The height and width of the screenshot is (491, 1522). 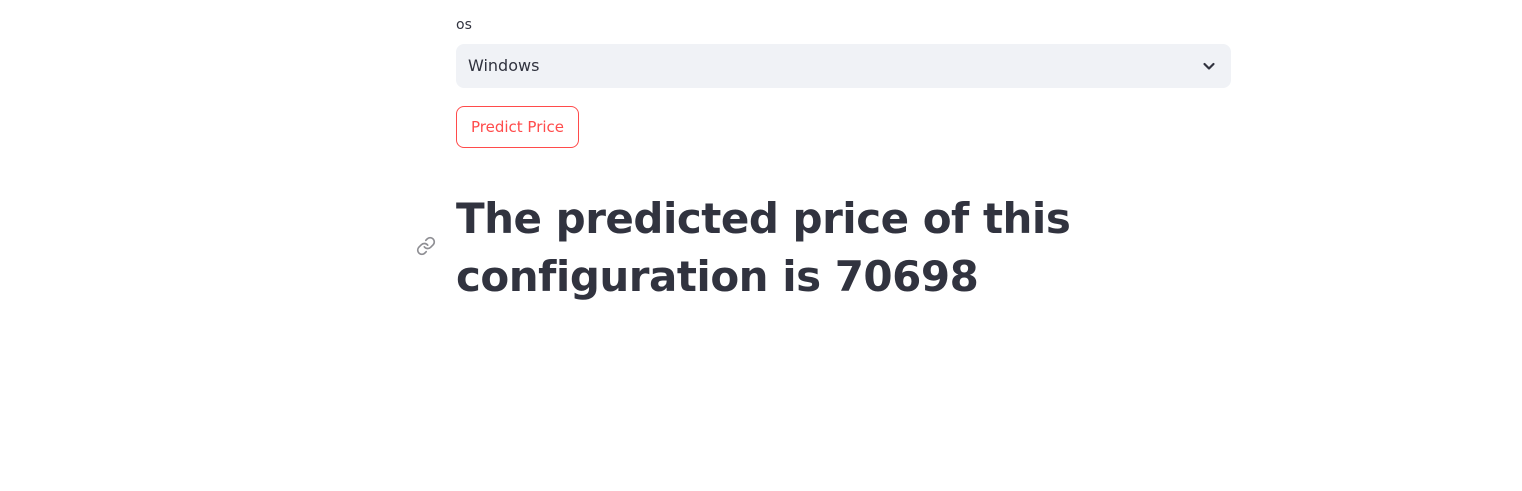 I want to click on os-field-label: os, so click(x=464, y=25).